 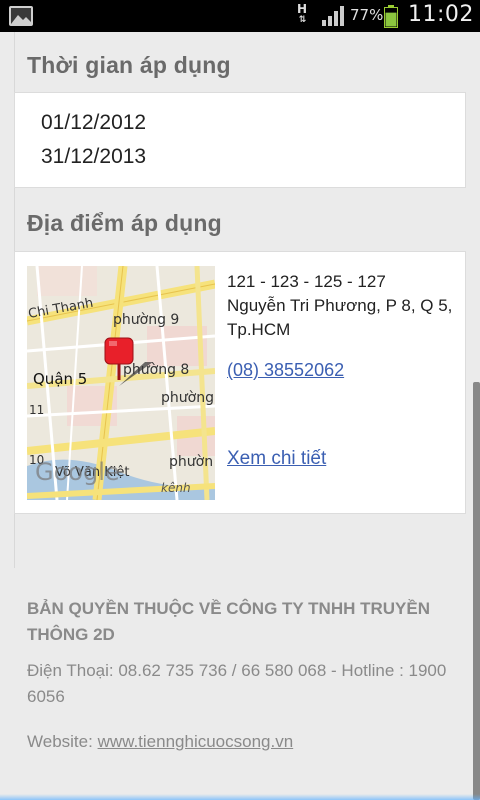 I want to click on map-label-district-5: Quận 5, so click(x=60, y=379).